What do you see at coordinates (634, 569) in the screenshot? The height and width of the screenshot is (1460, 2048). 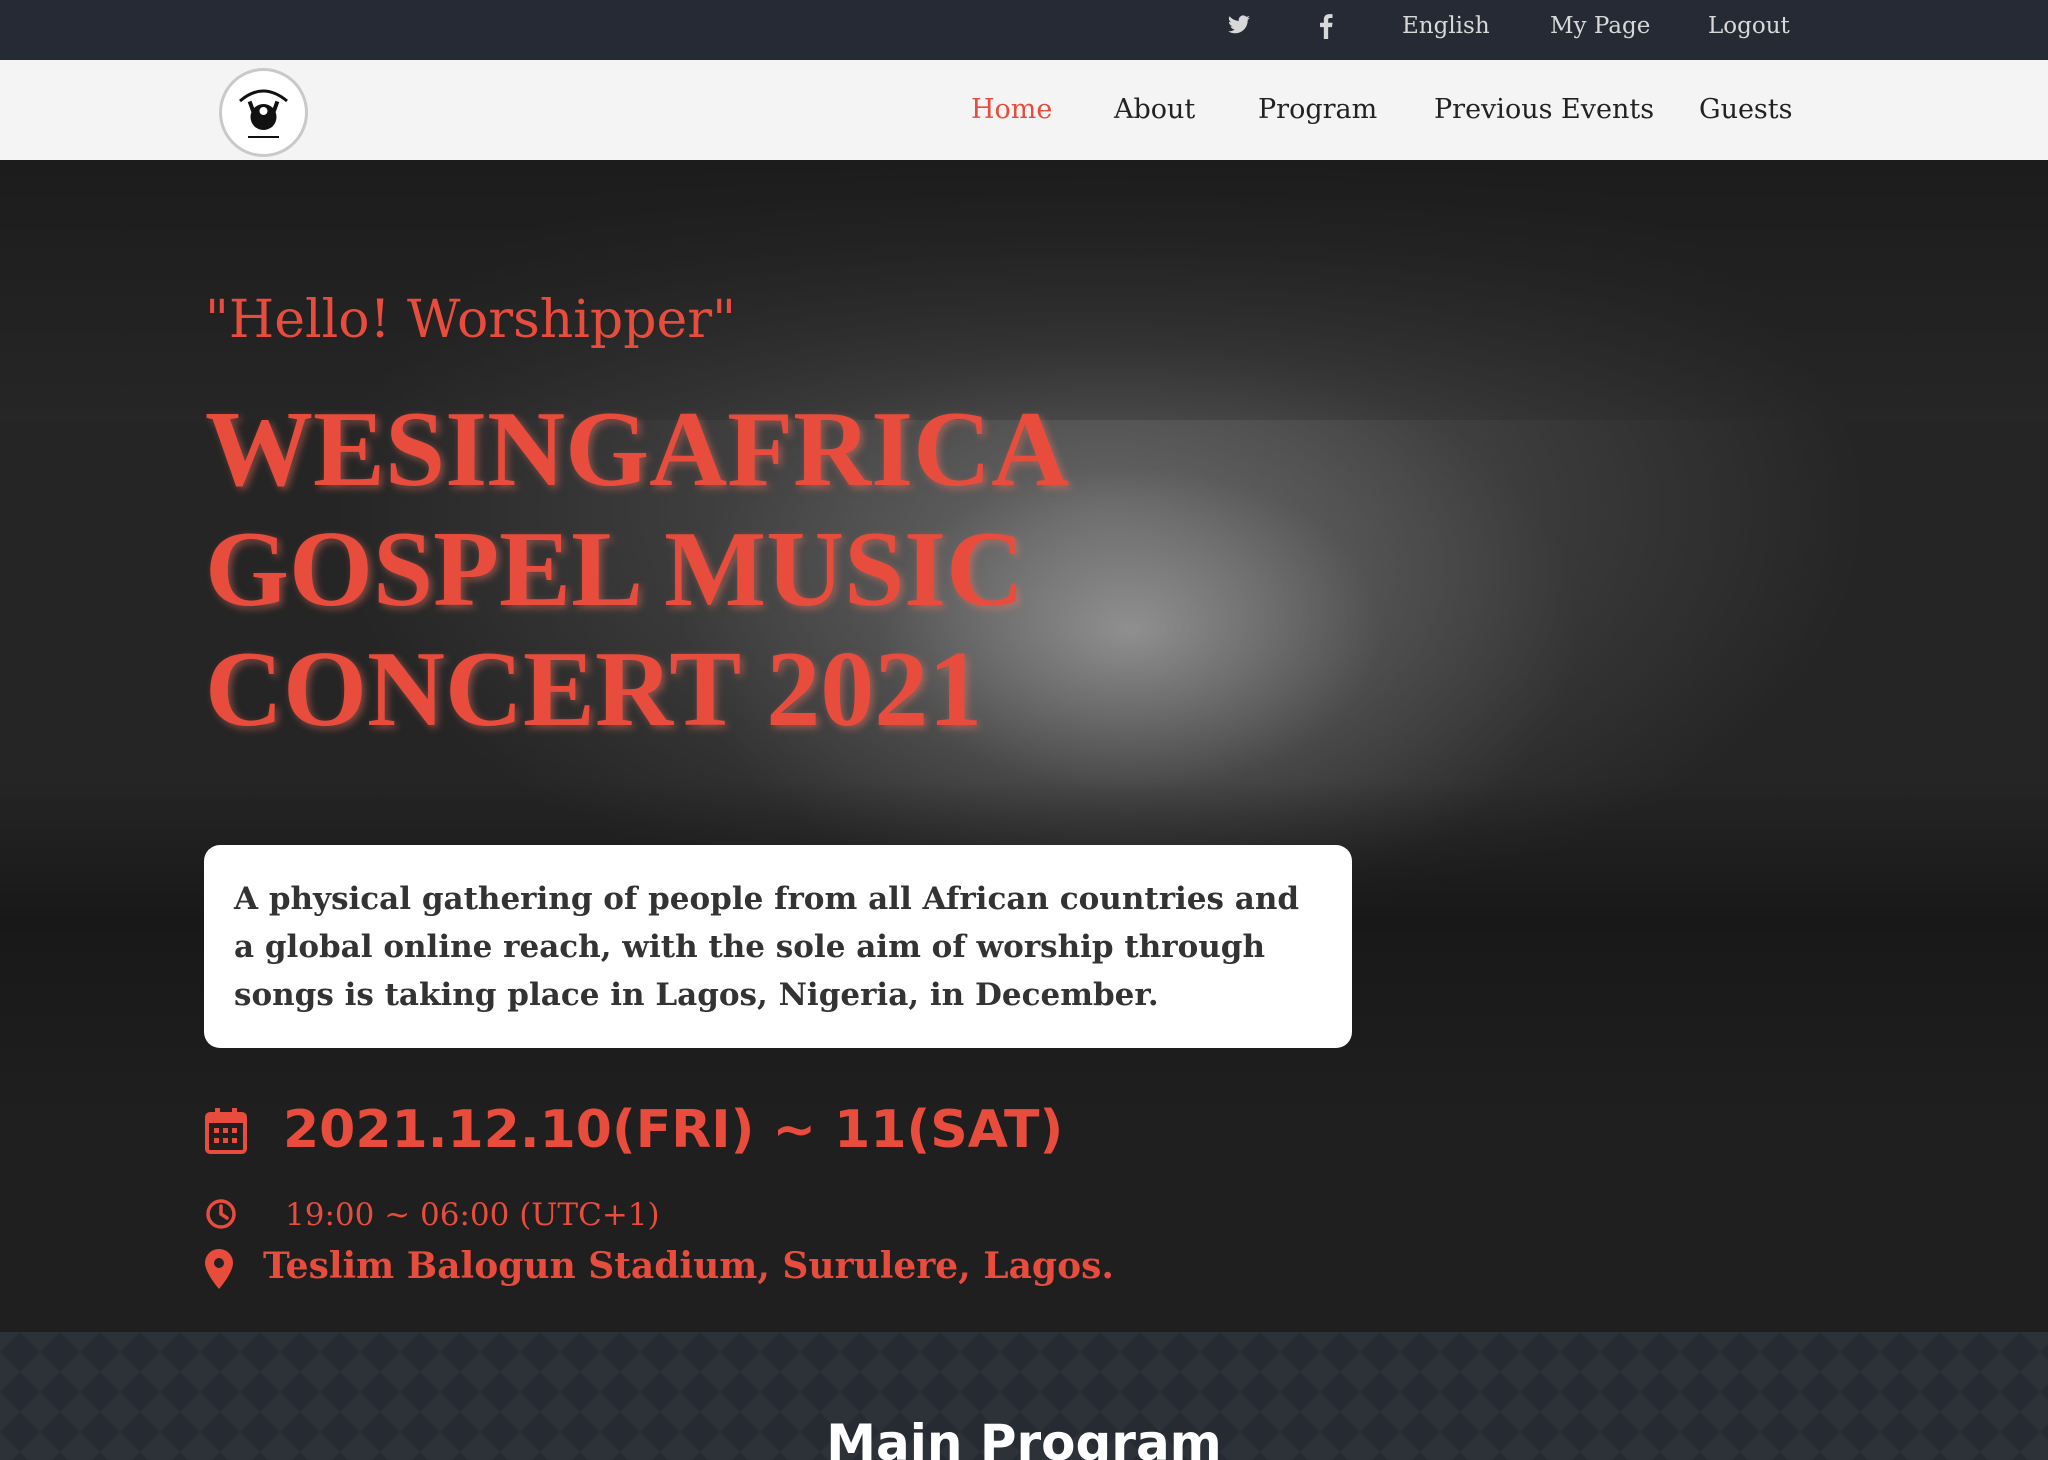 I see `hero-title: WESINGAFRICA GOSPEL MUSIC CONCERT 2021` at bounding box center [634, 569].